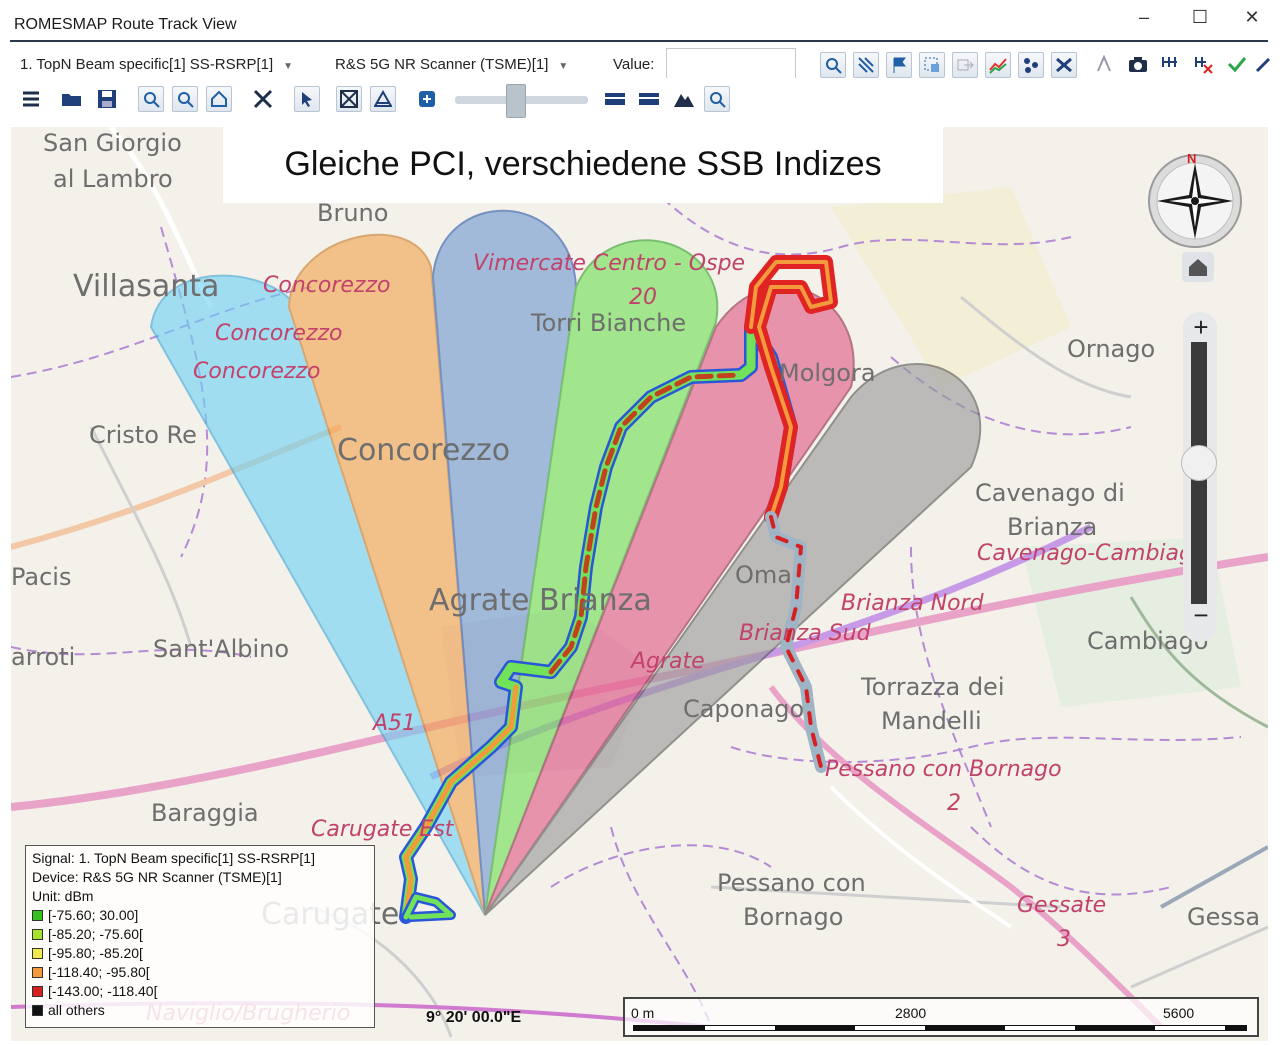 This screenshot has height=1045, width=1280. Describe the element at coordinates (113, 179) in the screenshot. I see `map-label: al Lambro` at that location.